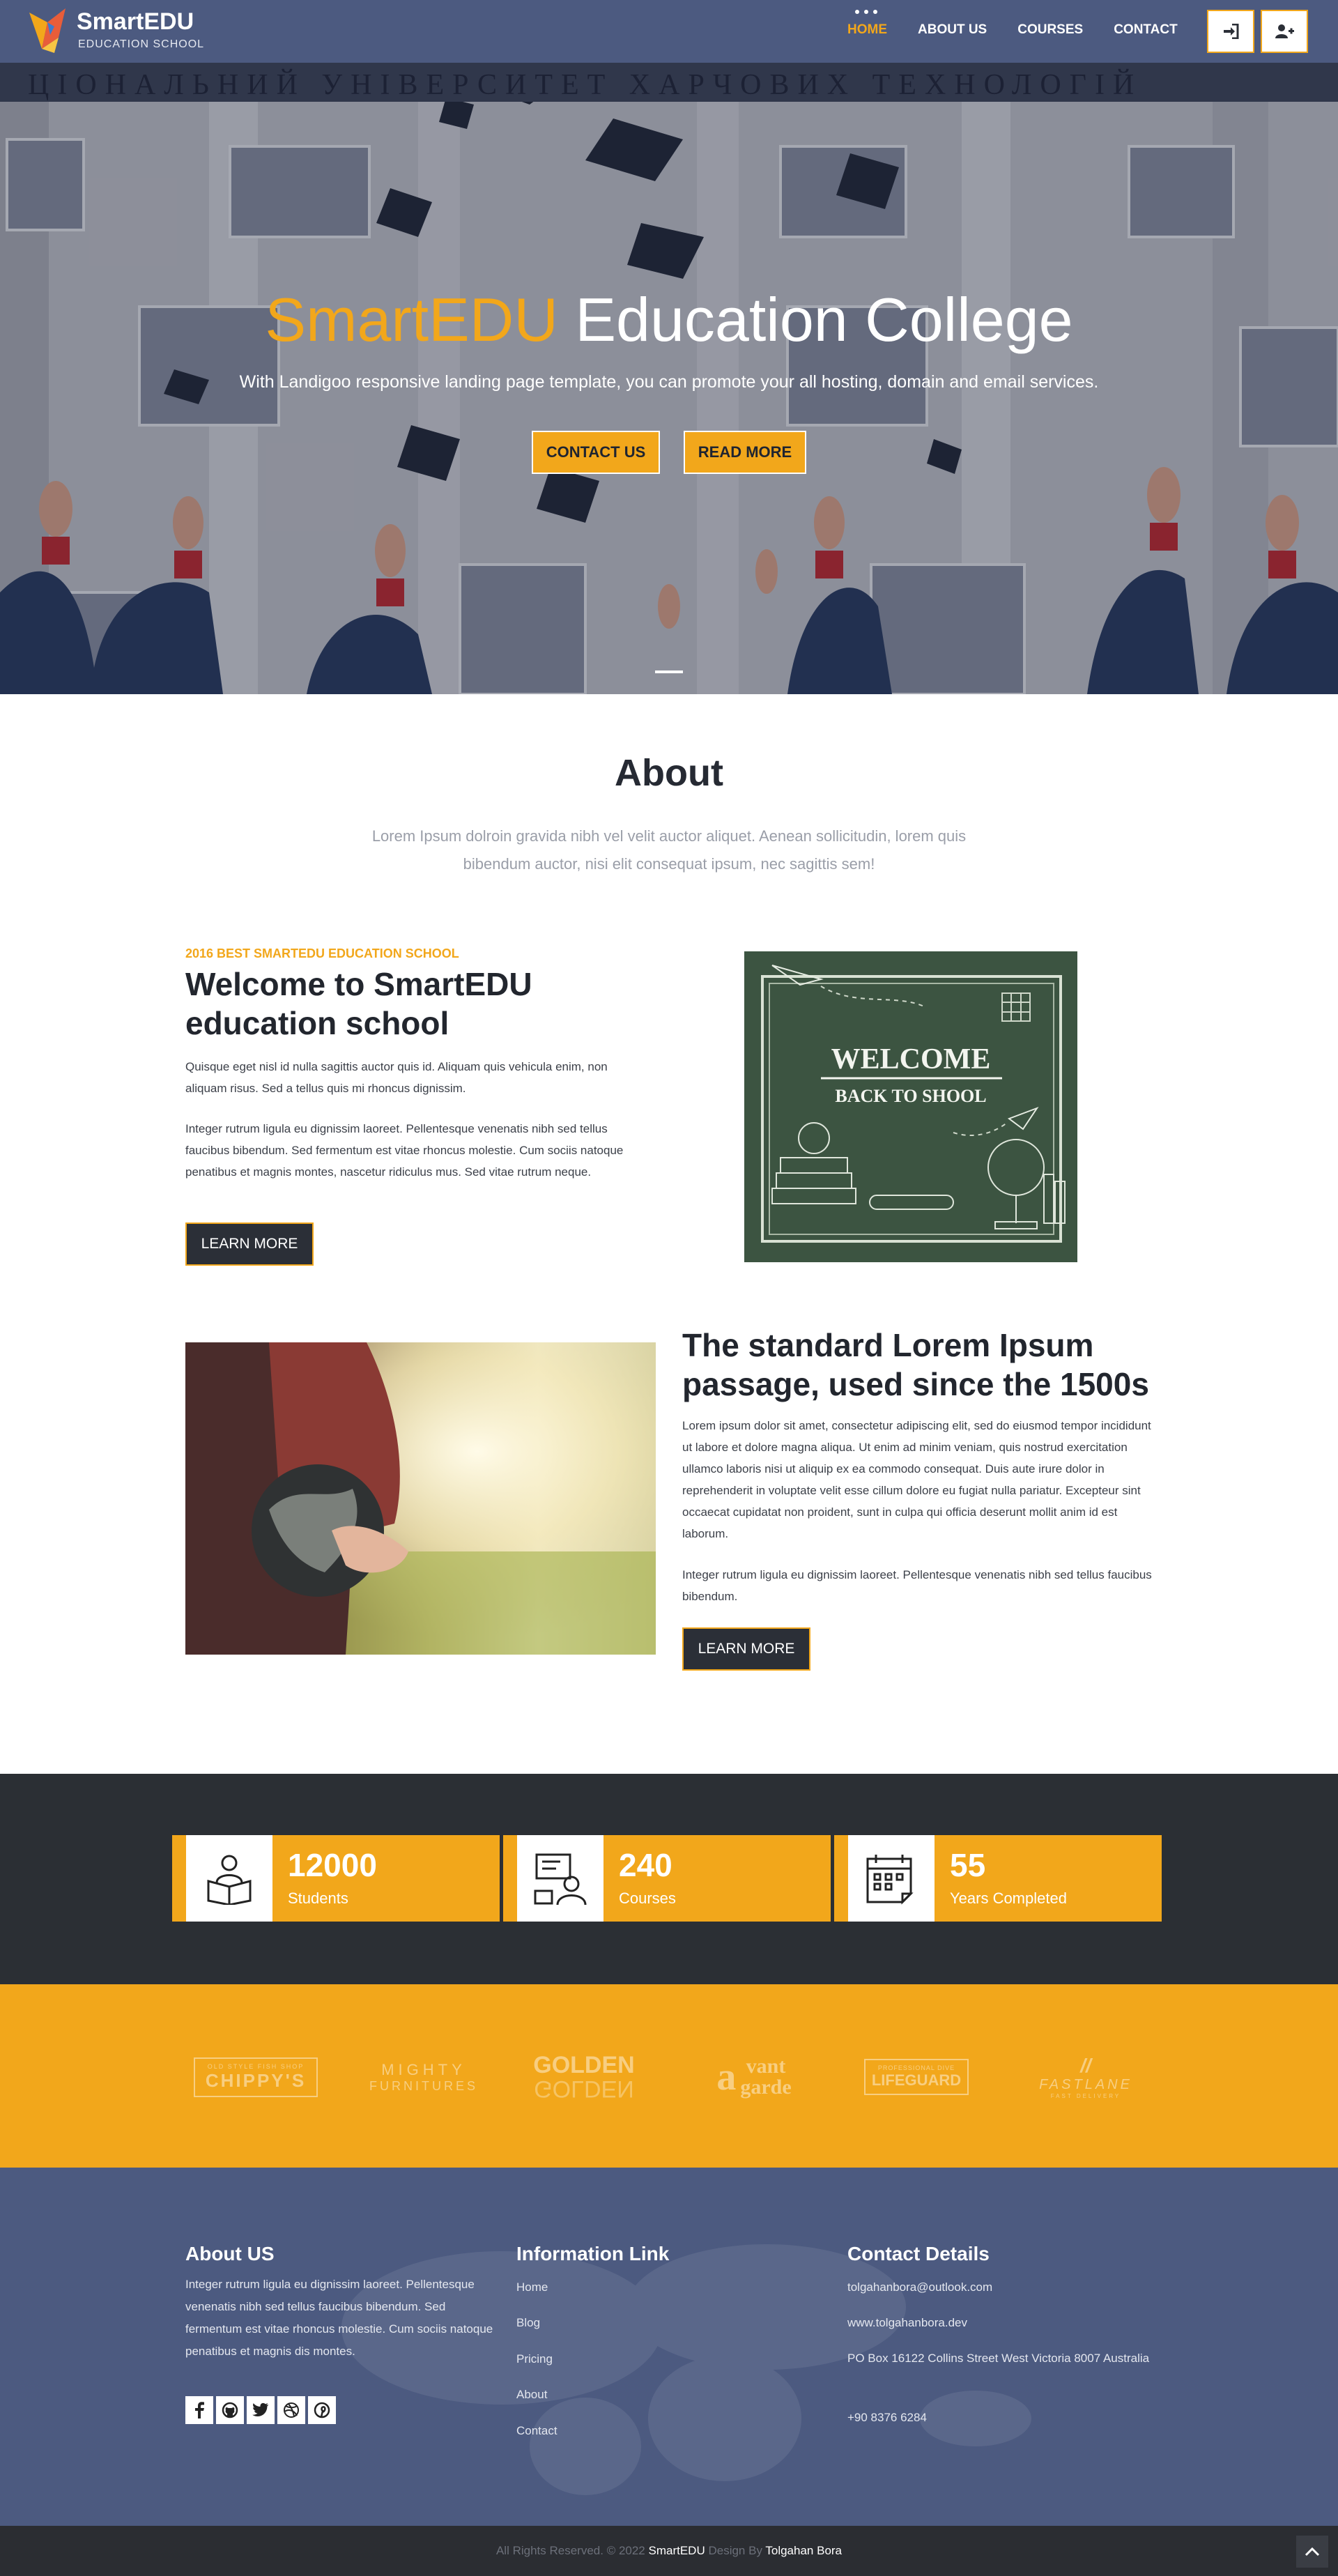 The image size is (1338, 2576). Describe the element at coordinates (677, 2550) in the screenshot. I see `copyright-brand: SmartEDU` at that location.